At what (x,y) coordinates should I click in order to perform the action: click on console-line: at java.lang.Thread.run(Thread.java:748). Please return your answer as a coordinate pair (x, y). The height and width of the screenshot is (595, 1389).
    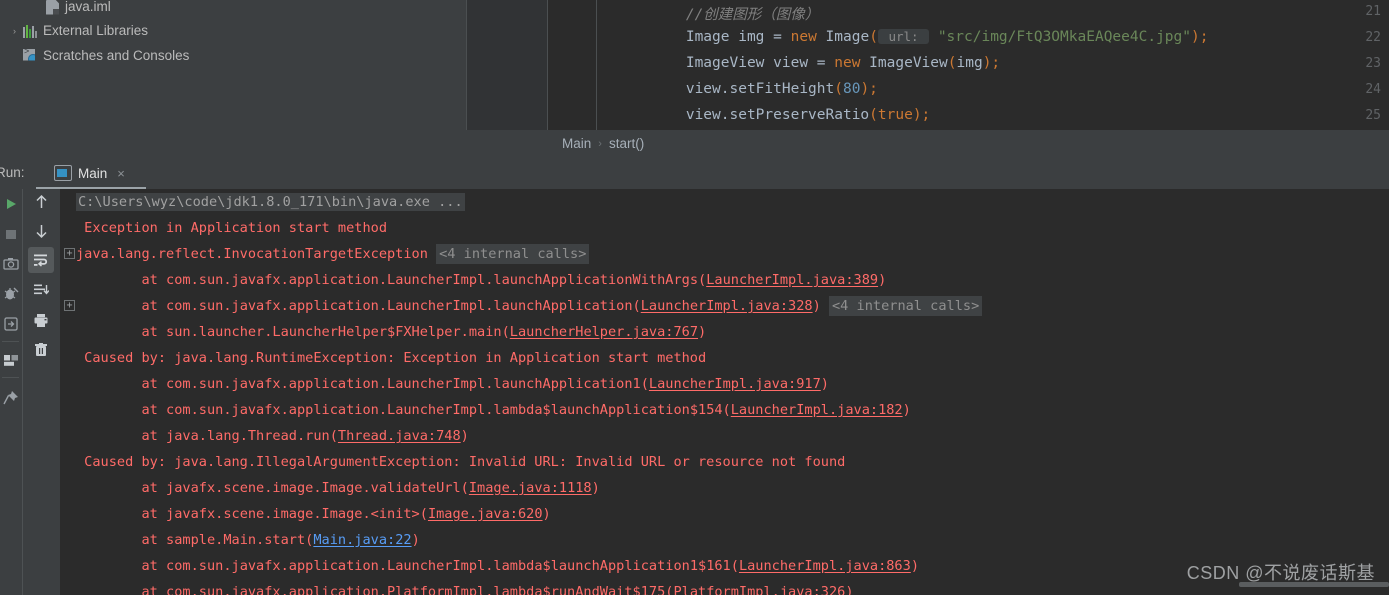
    Looking at the image, I should click on (272, 436).